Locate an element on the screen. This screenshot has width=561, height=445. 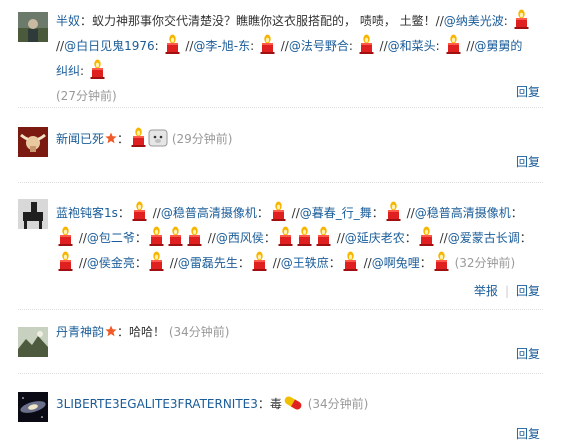
comment-user-link: 半奴 is located at coordinates (68, 21).